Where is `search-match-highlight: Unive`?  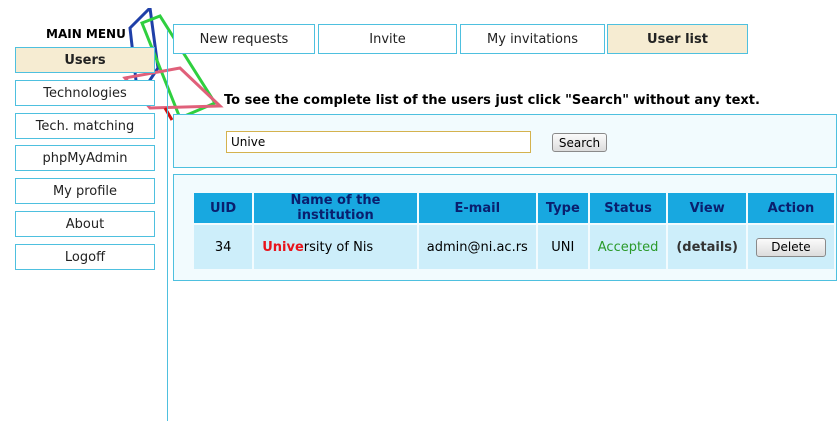 search-match-highlight: Unive is located at coordinates (283, 247).